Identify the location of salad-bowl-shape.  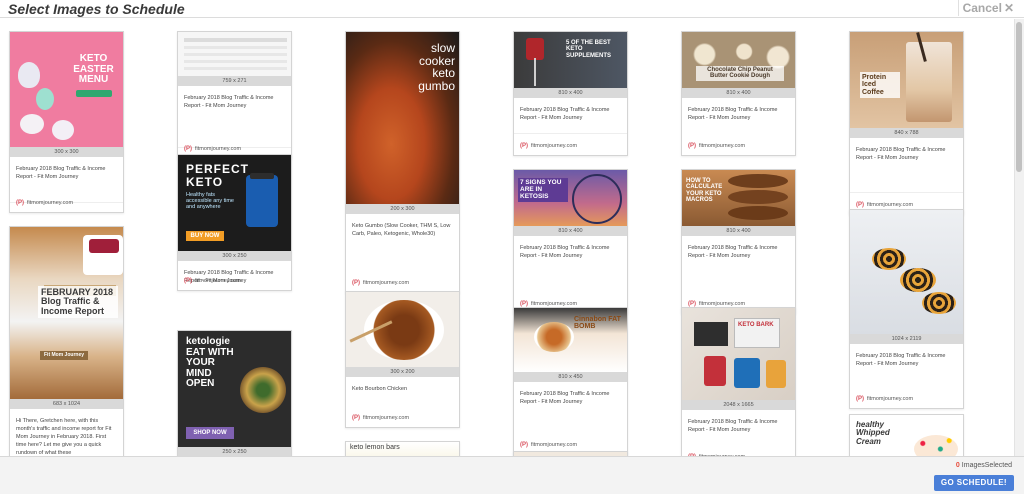
(263, 390).